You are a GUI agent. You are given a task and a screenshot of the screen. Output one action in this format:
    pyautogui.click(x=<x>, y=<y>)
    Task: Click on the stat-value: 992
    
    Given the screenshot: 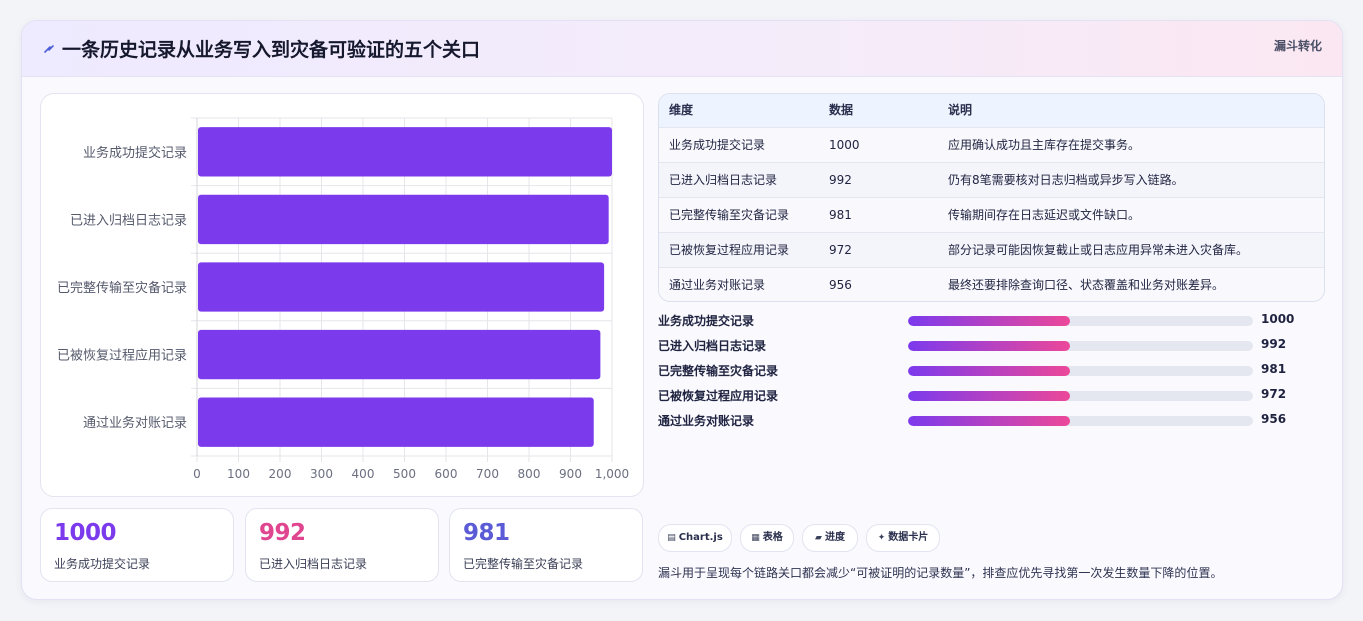 What is the action you would take?
    pyautogui.click(x=282, y=533)
    